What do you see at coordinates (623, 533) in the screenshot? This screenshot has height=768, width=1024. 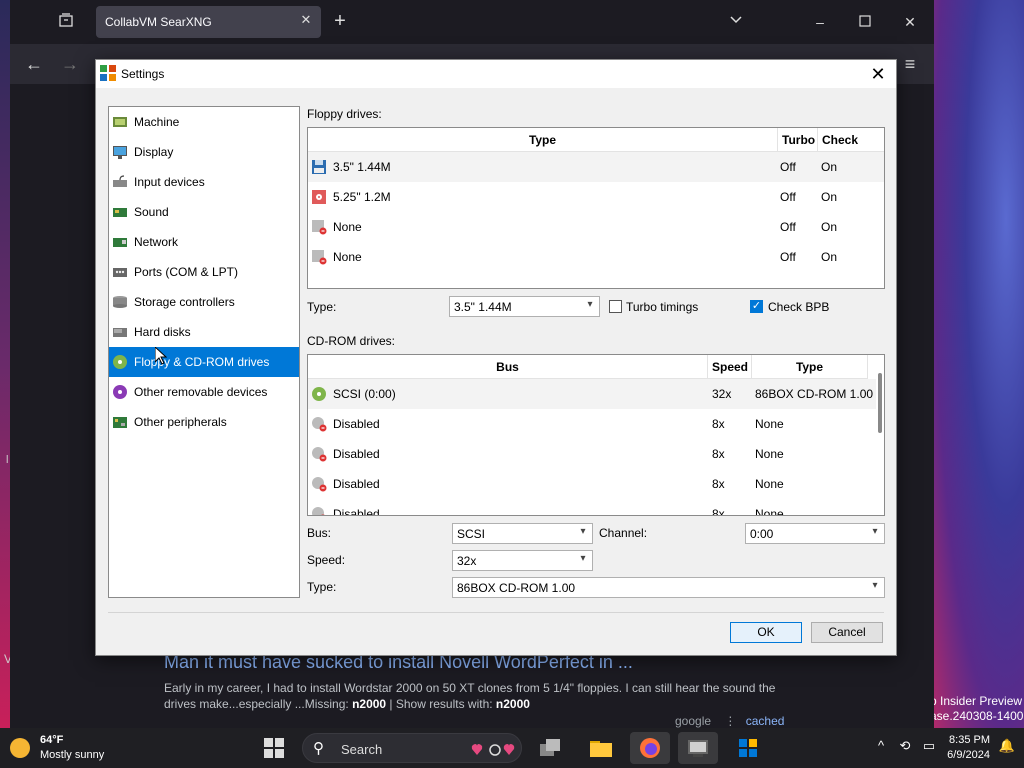 I see `cdrom-channel-label: Channel:` at bounding box center [623, 533].